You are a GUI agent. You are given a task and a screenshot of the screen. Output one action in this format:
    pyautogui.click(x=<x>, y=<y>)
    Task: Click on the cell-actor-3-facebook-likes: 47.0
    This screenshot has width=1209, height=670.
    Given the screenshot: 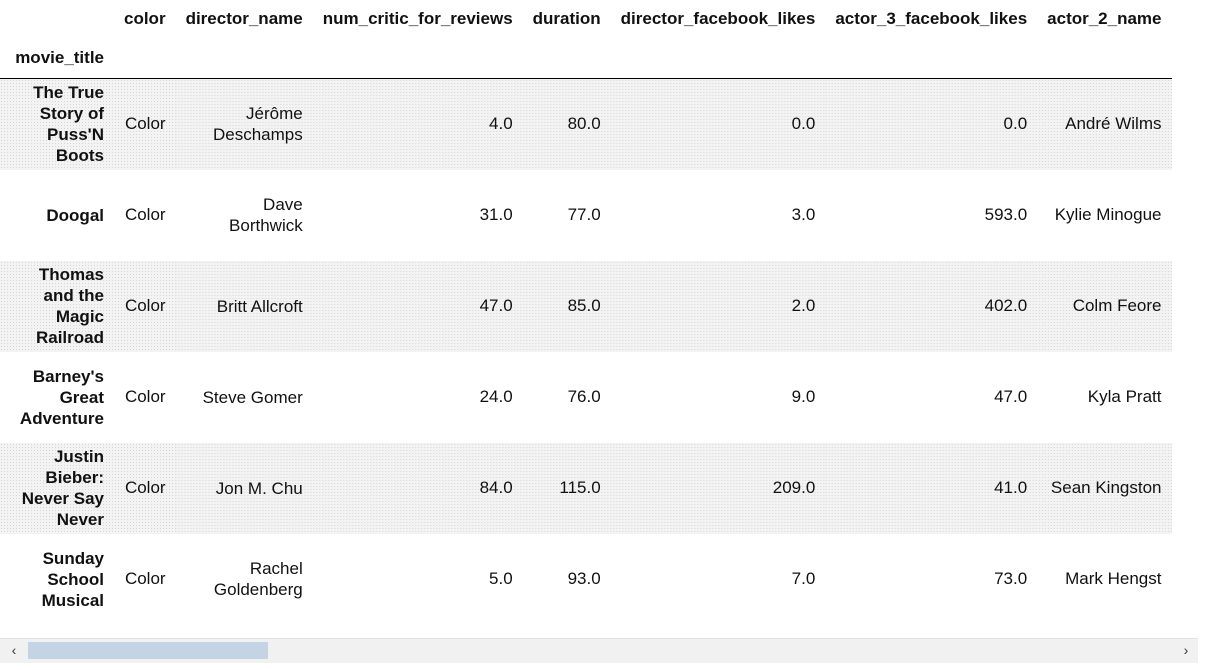 What is the action you would take?
    pyautogui.click(x=1011, y=396)
    